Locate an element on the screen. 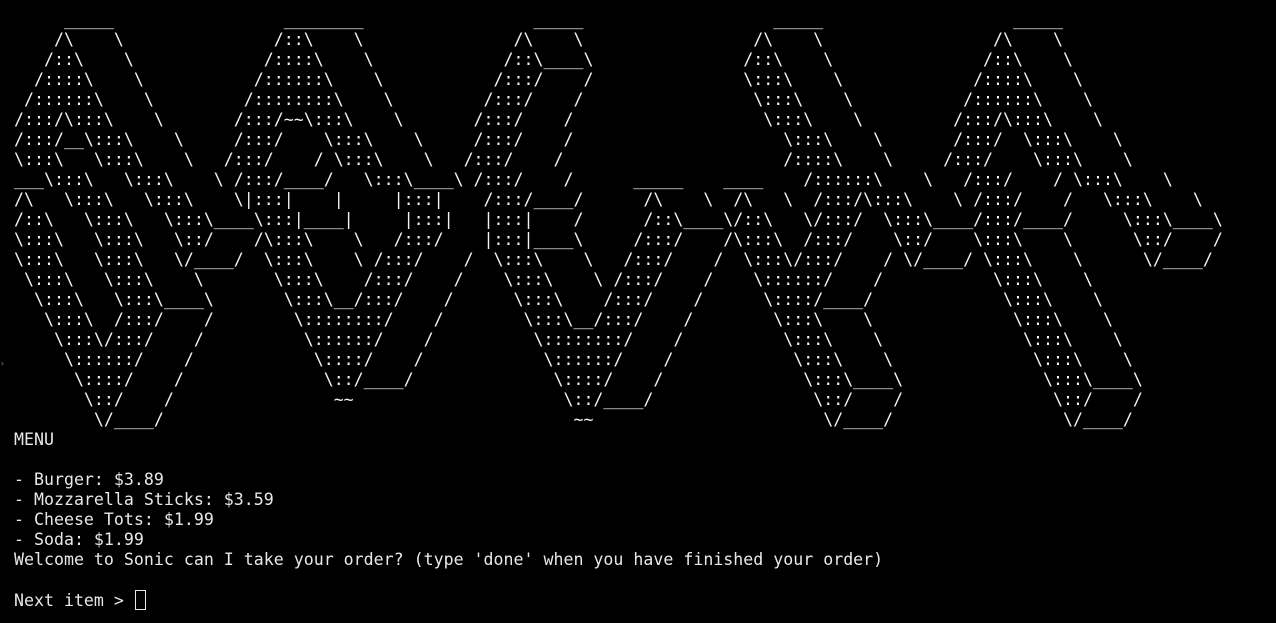  menu-title: MENU is located at coordinates (34, 439).